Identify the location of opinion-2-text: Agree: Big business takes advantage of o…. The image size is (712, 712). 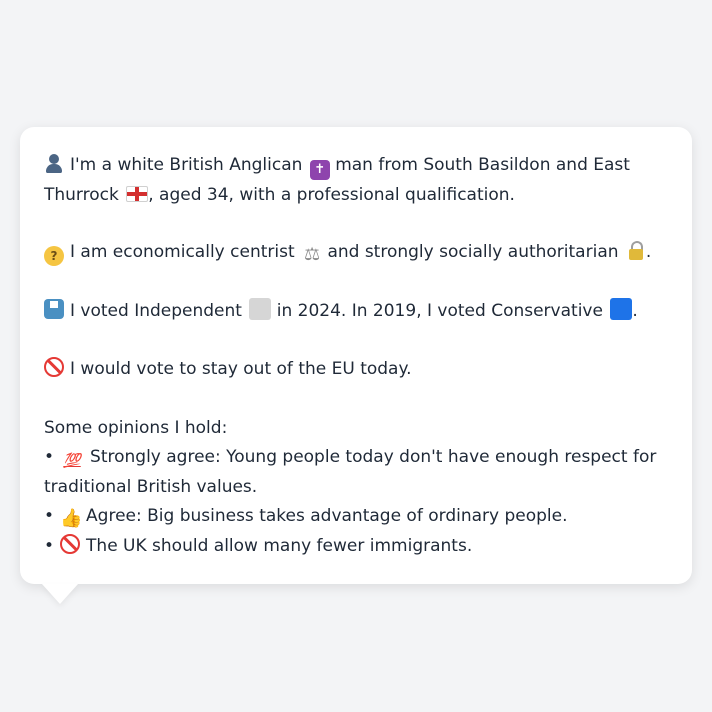
(327, 516).